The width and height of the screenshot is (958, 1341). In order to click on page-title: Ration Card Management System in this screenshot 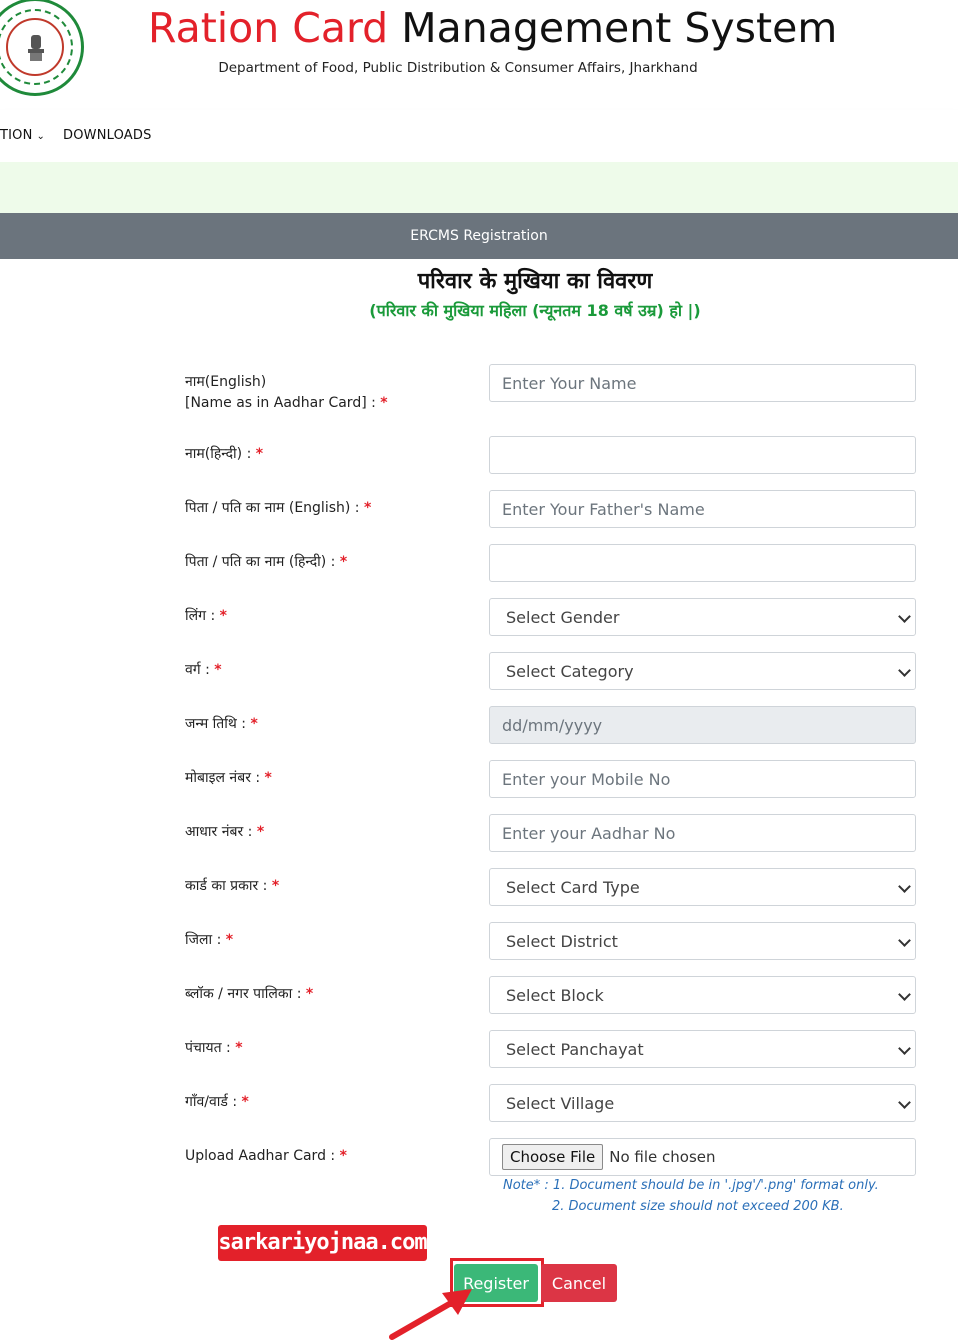, I will do `click(493, 28)`.